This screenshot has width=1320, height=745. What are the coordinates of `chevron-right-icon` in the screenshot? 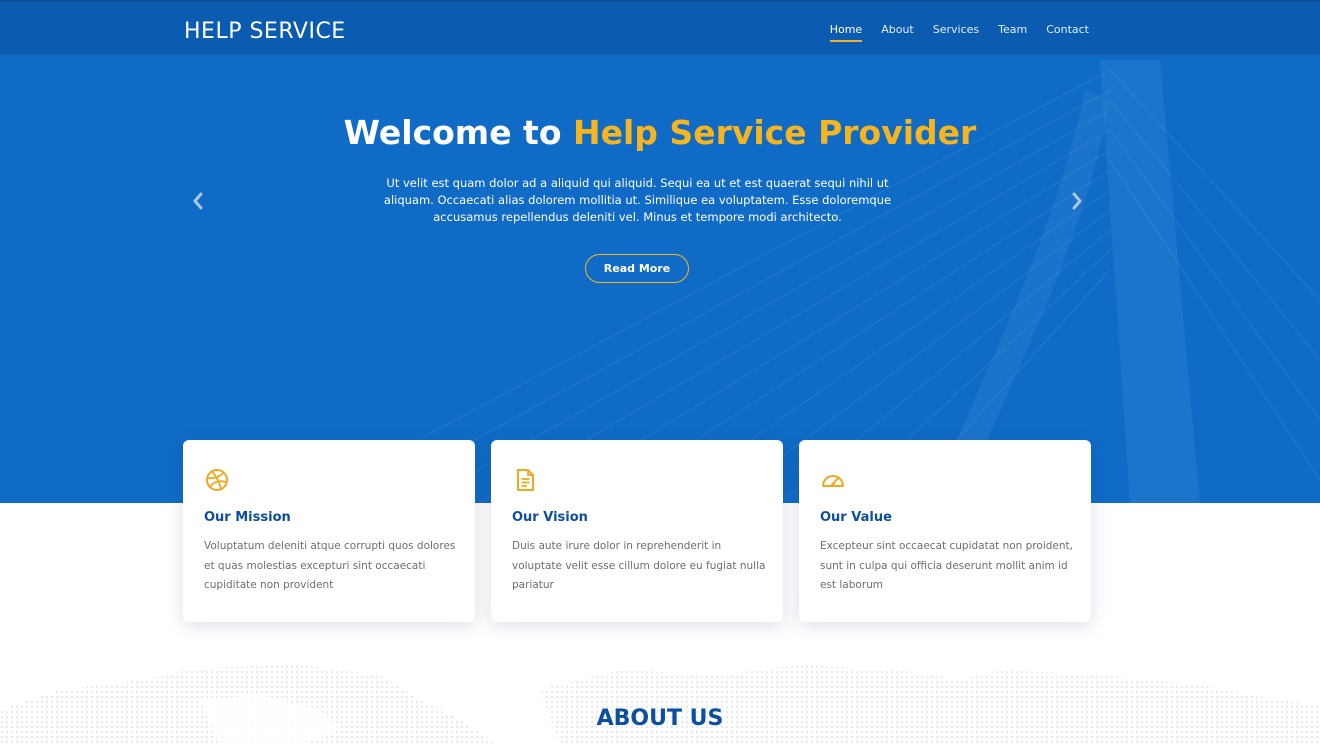 It's located at (1077, 201).